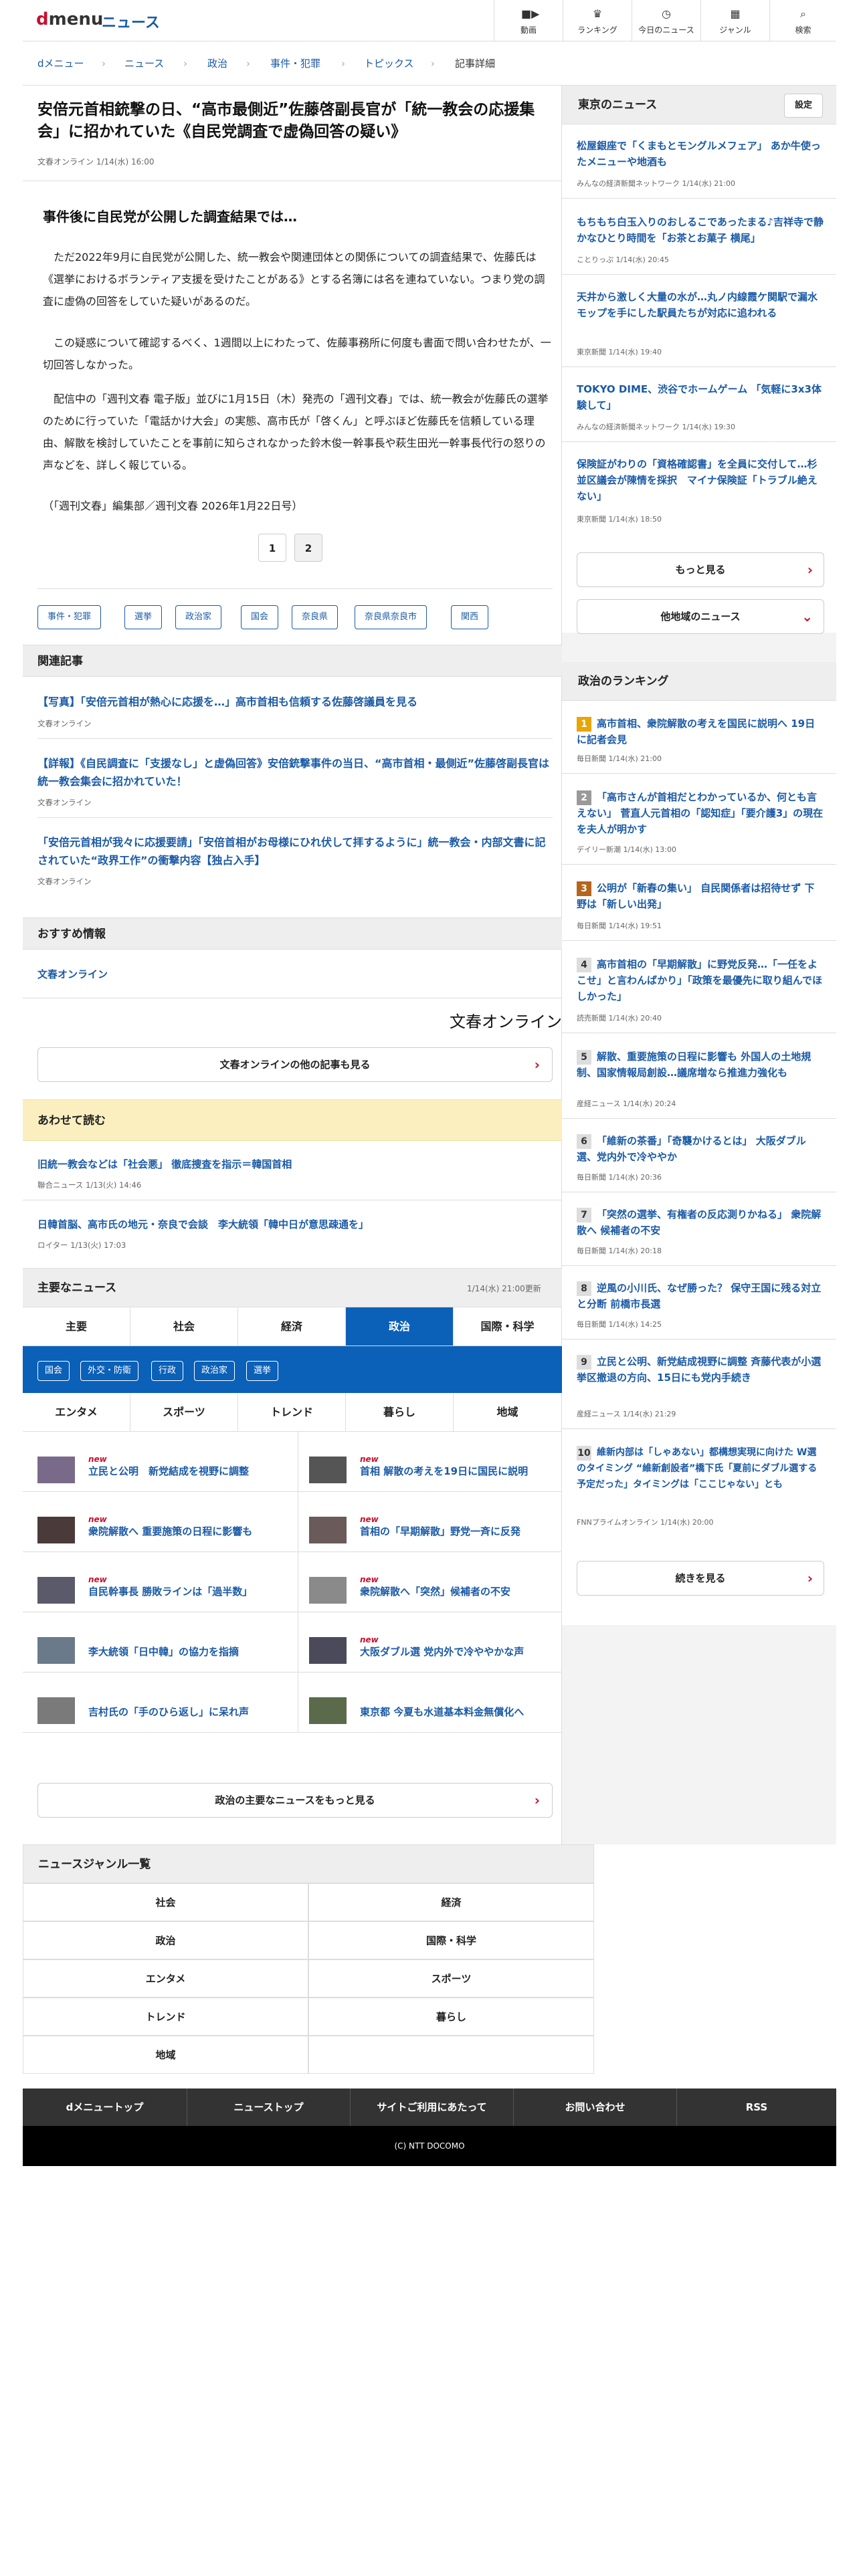  Describe the element at coordinates (69, 617) in the screenshot. I see `tag-crime: 事件・犯罪` at that location.